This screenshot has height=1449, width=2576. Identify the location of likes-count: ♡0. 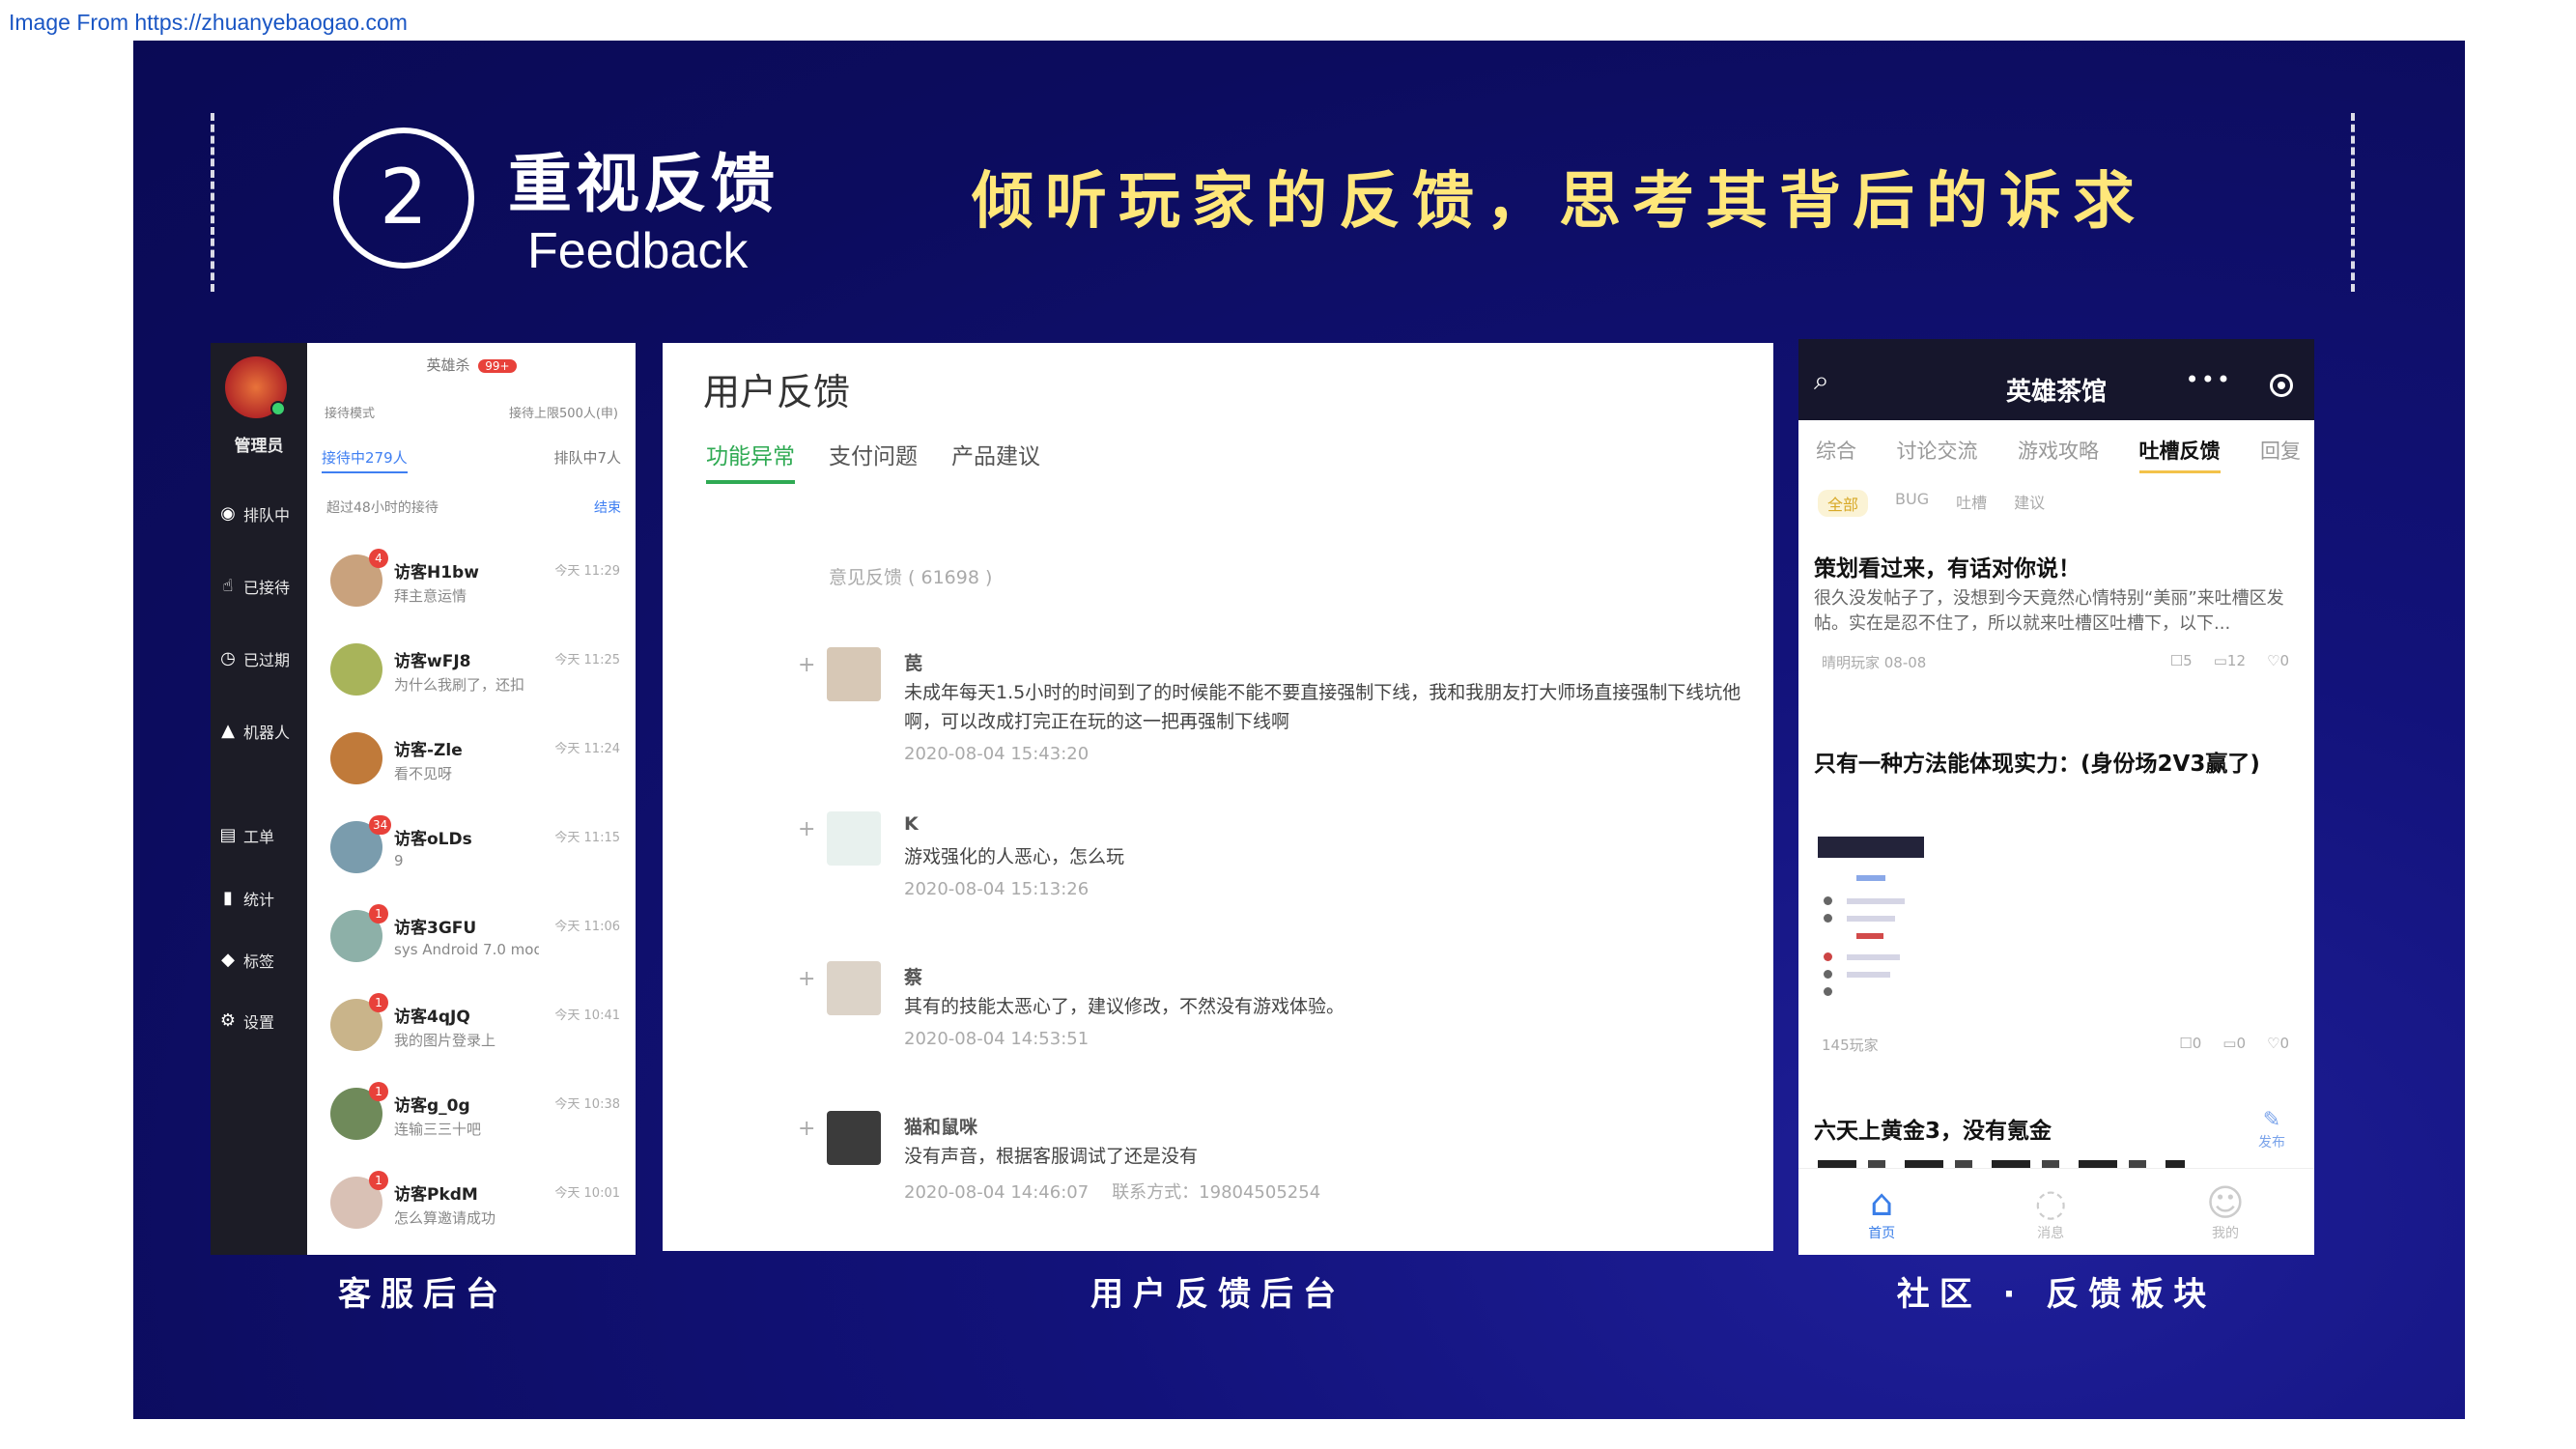
(2278, 1043).